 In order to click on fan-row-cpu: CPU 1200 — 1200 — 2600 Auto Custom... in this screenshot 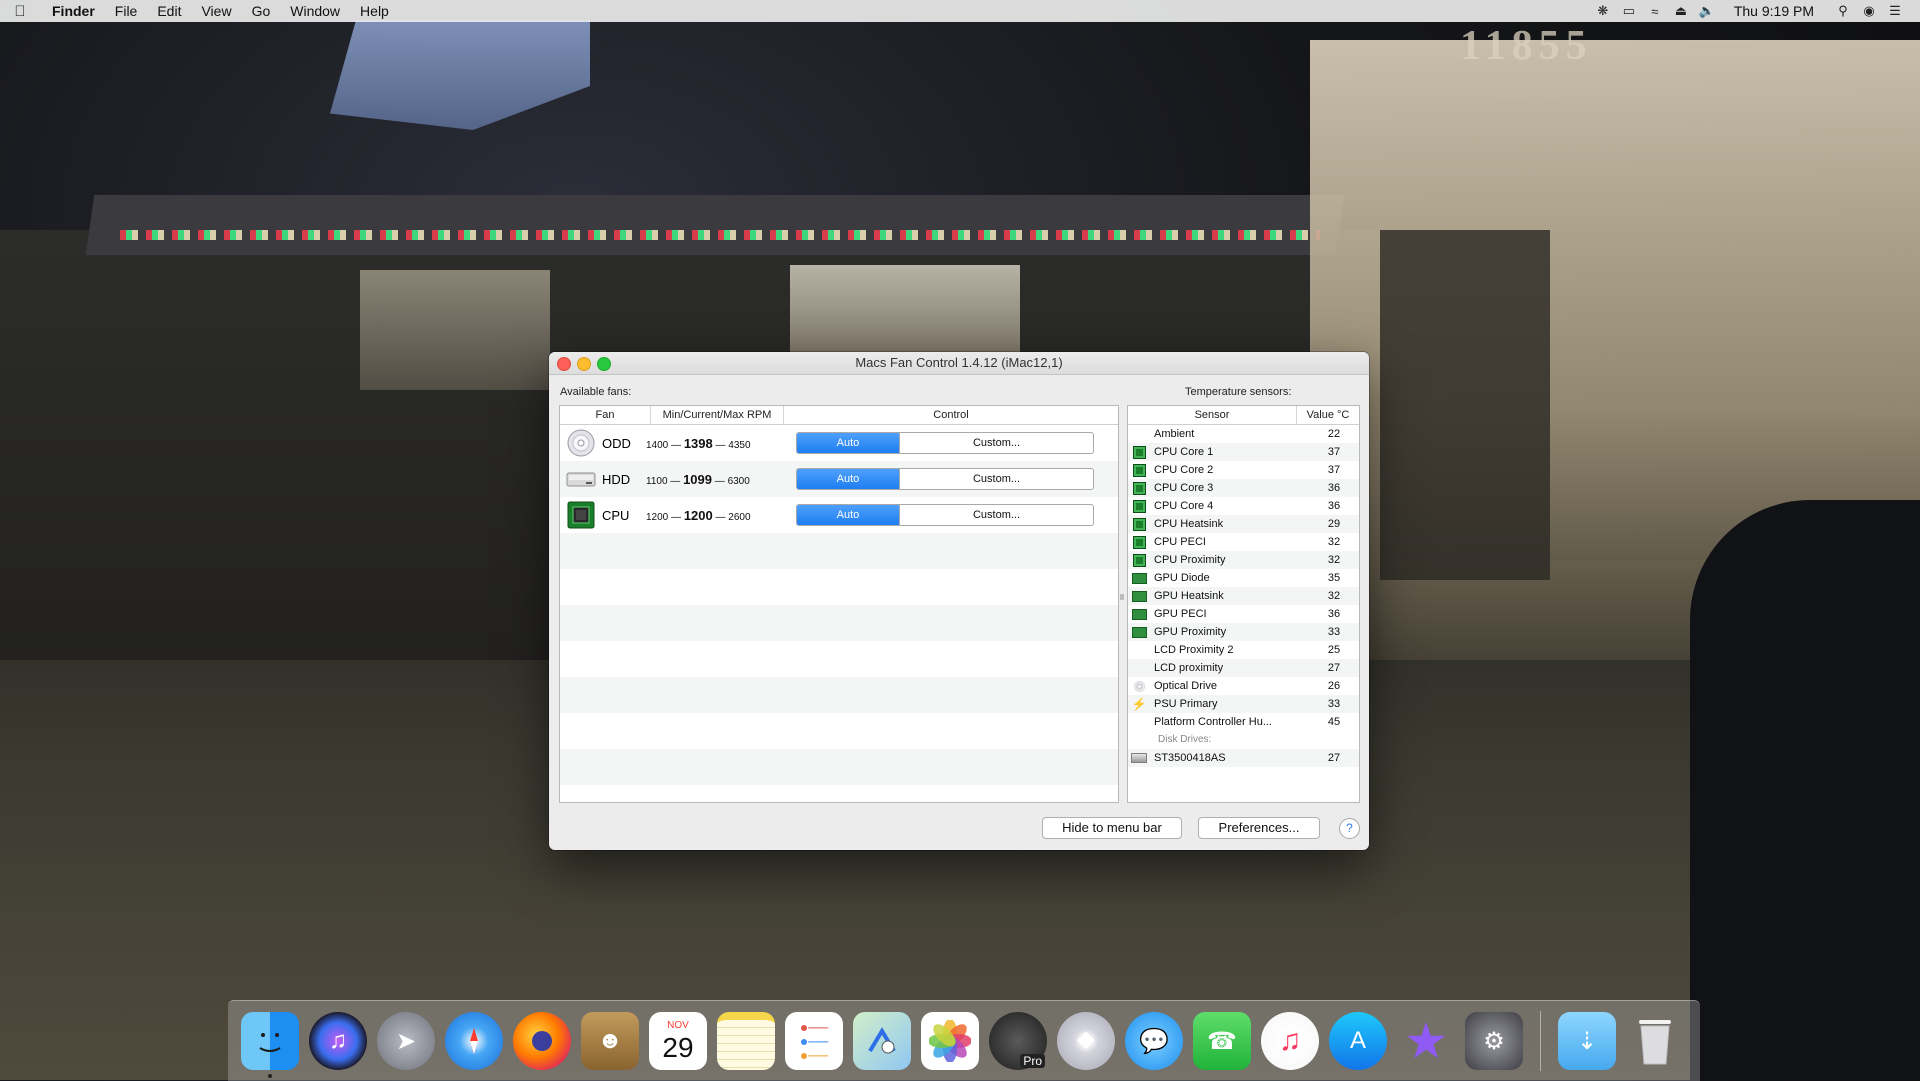, I will do `click(839, 515)`.